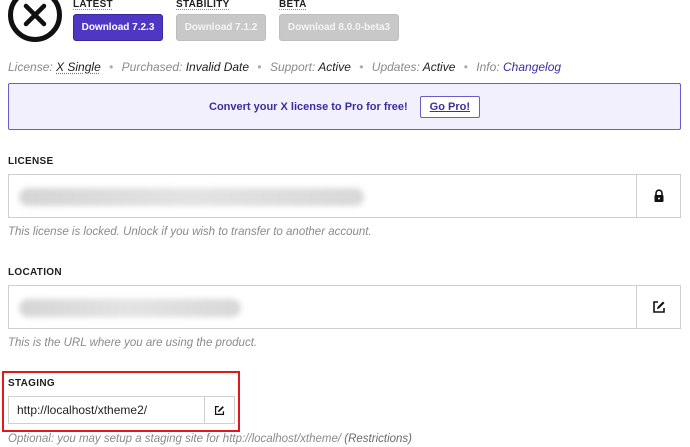 The height and width of the screenshot is (447, 690). I want to click on updates-value: Active, so click(439, 67).